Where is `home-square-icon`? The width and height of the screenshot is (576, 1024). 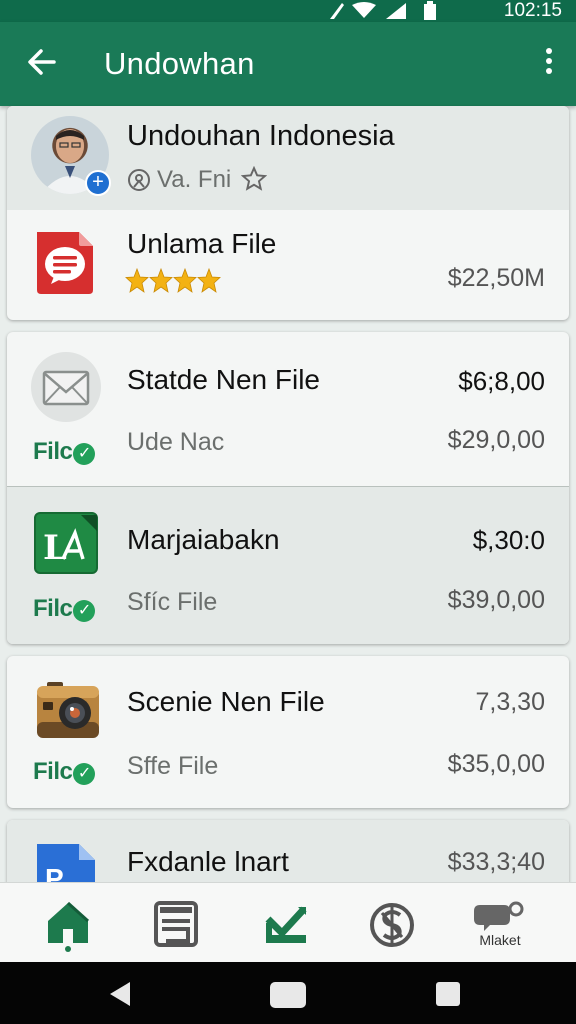 home-square-icon is located at coordinates (288, 995).